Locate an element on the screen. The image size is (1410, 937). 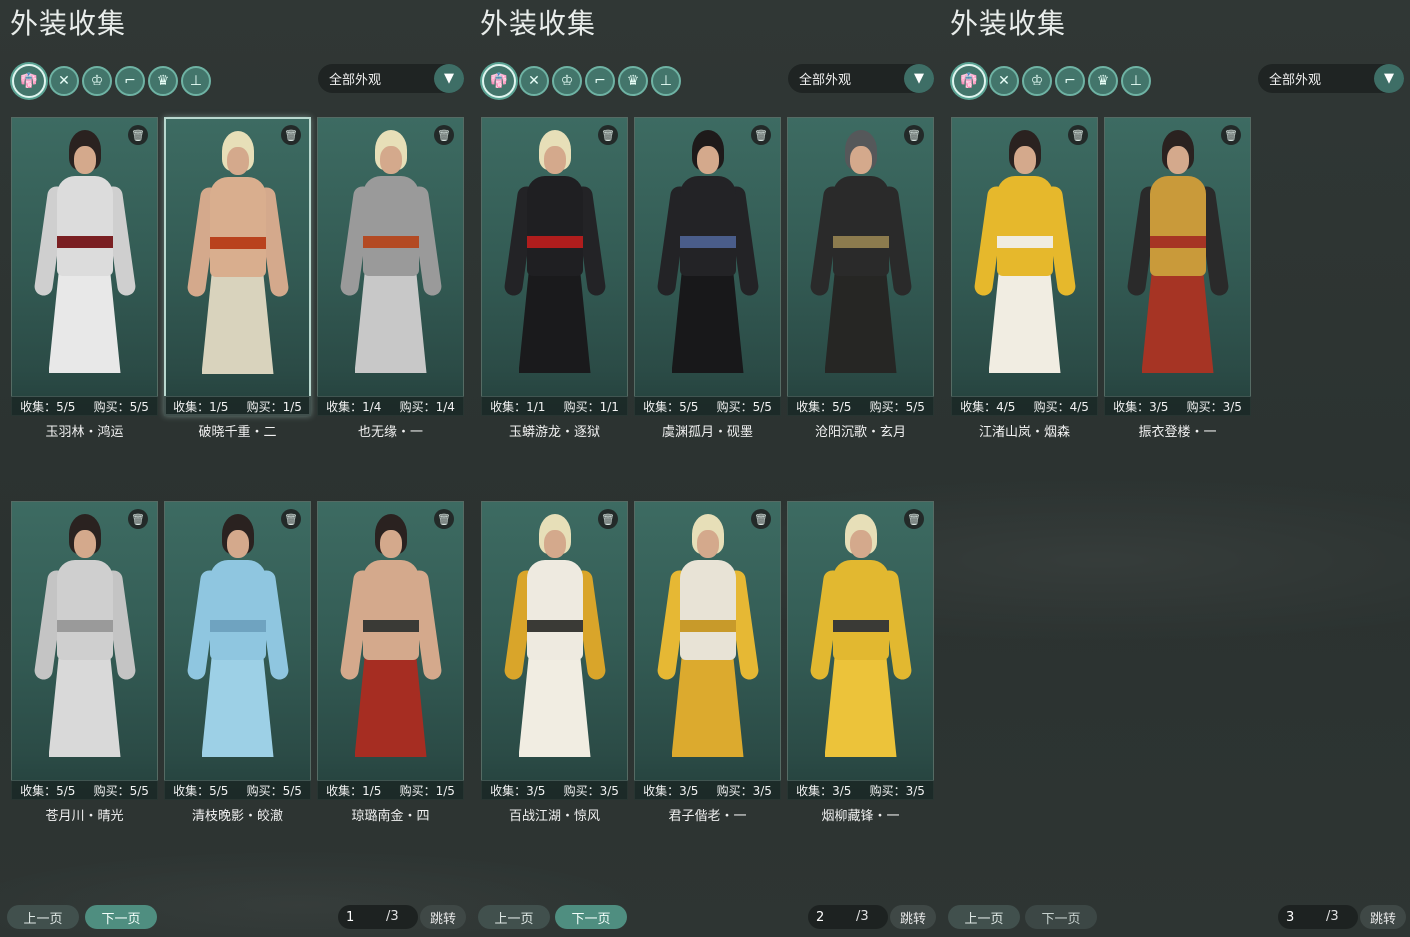
shoes-glyph: ⌐ is located at coordinates (130, 81).